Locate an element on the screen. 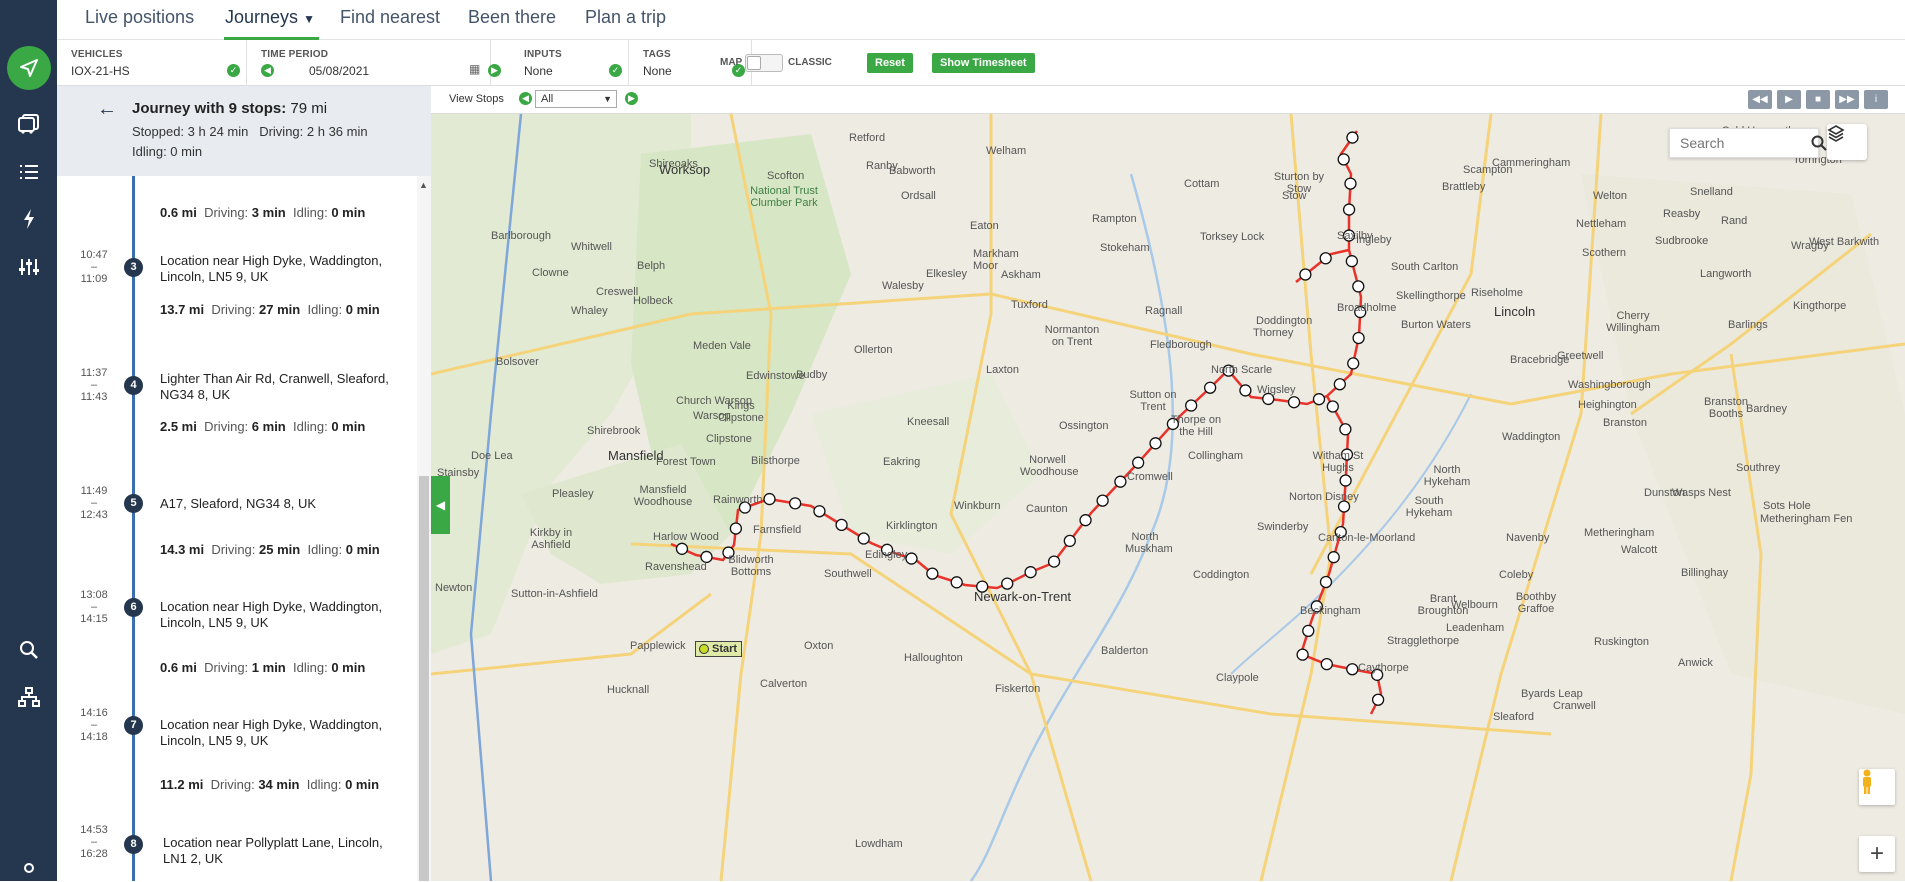 Image resolution: width=1905 pixels, height=882 pixels. place-label: Elkesley is located at coordinates (946, 274).